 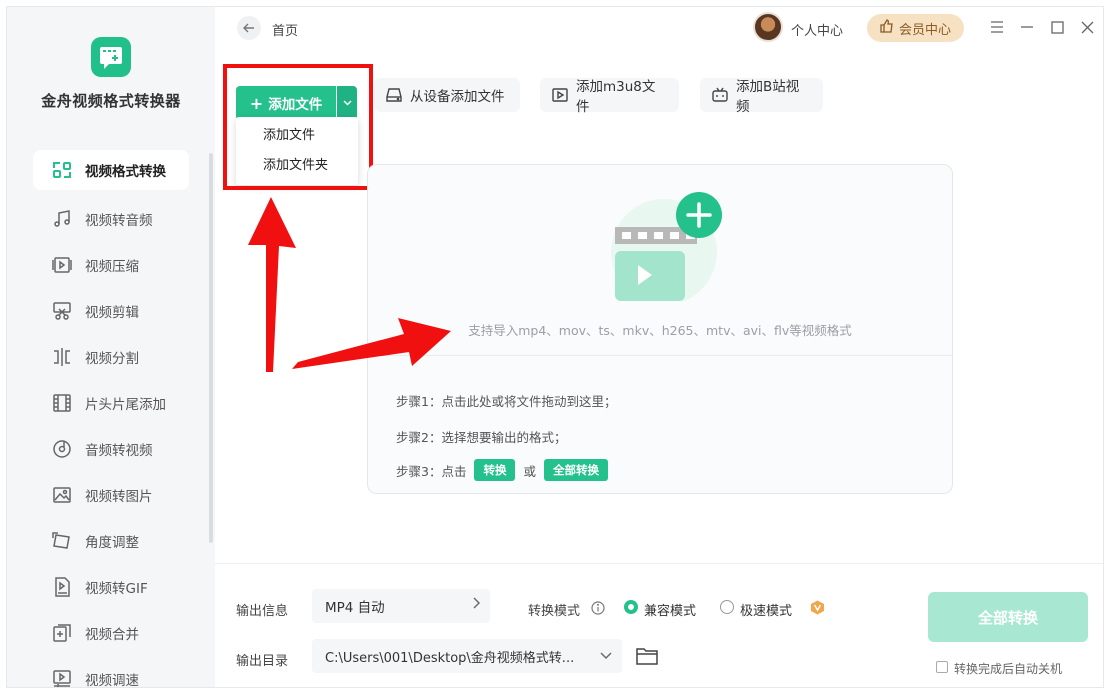 What do you see at coordinates (817, 29) in the screenshot?
I see `user-center-link: 个人中心` at bounding box center [817, 29].